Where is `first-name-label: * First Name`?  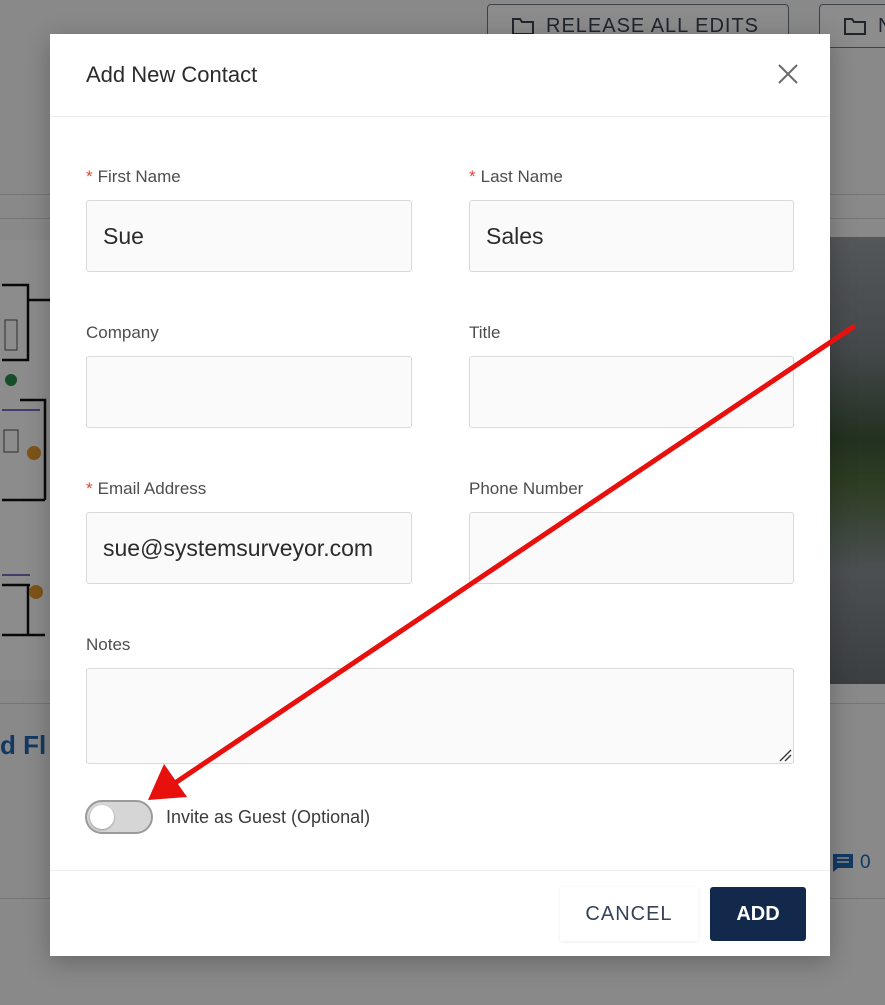
first-name-label: * First Name is located at coordinates (133, 177).